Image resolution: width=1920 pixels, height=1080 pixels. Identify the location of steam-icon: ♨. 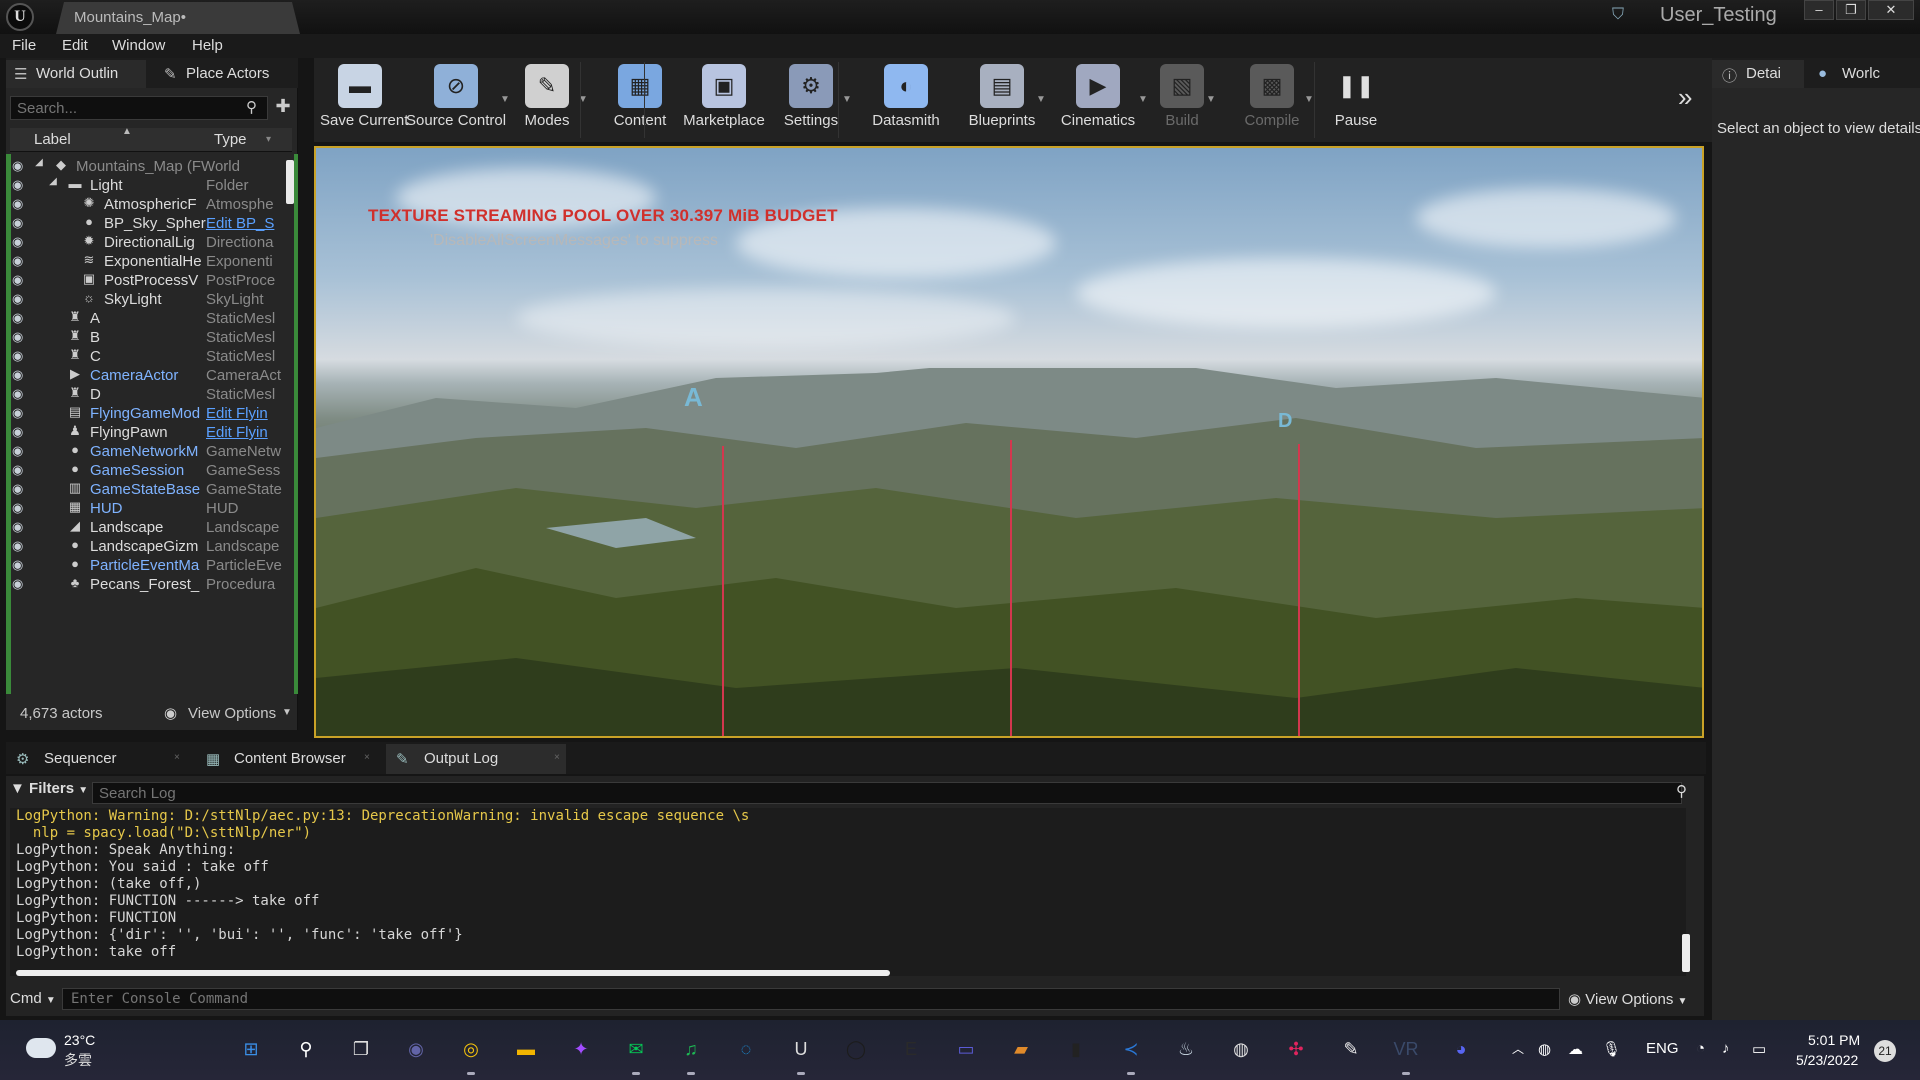
(1186, 1049).